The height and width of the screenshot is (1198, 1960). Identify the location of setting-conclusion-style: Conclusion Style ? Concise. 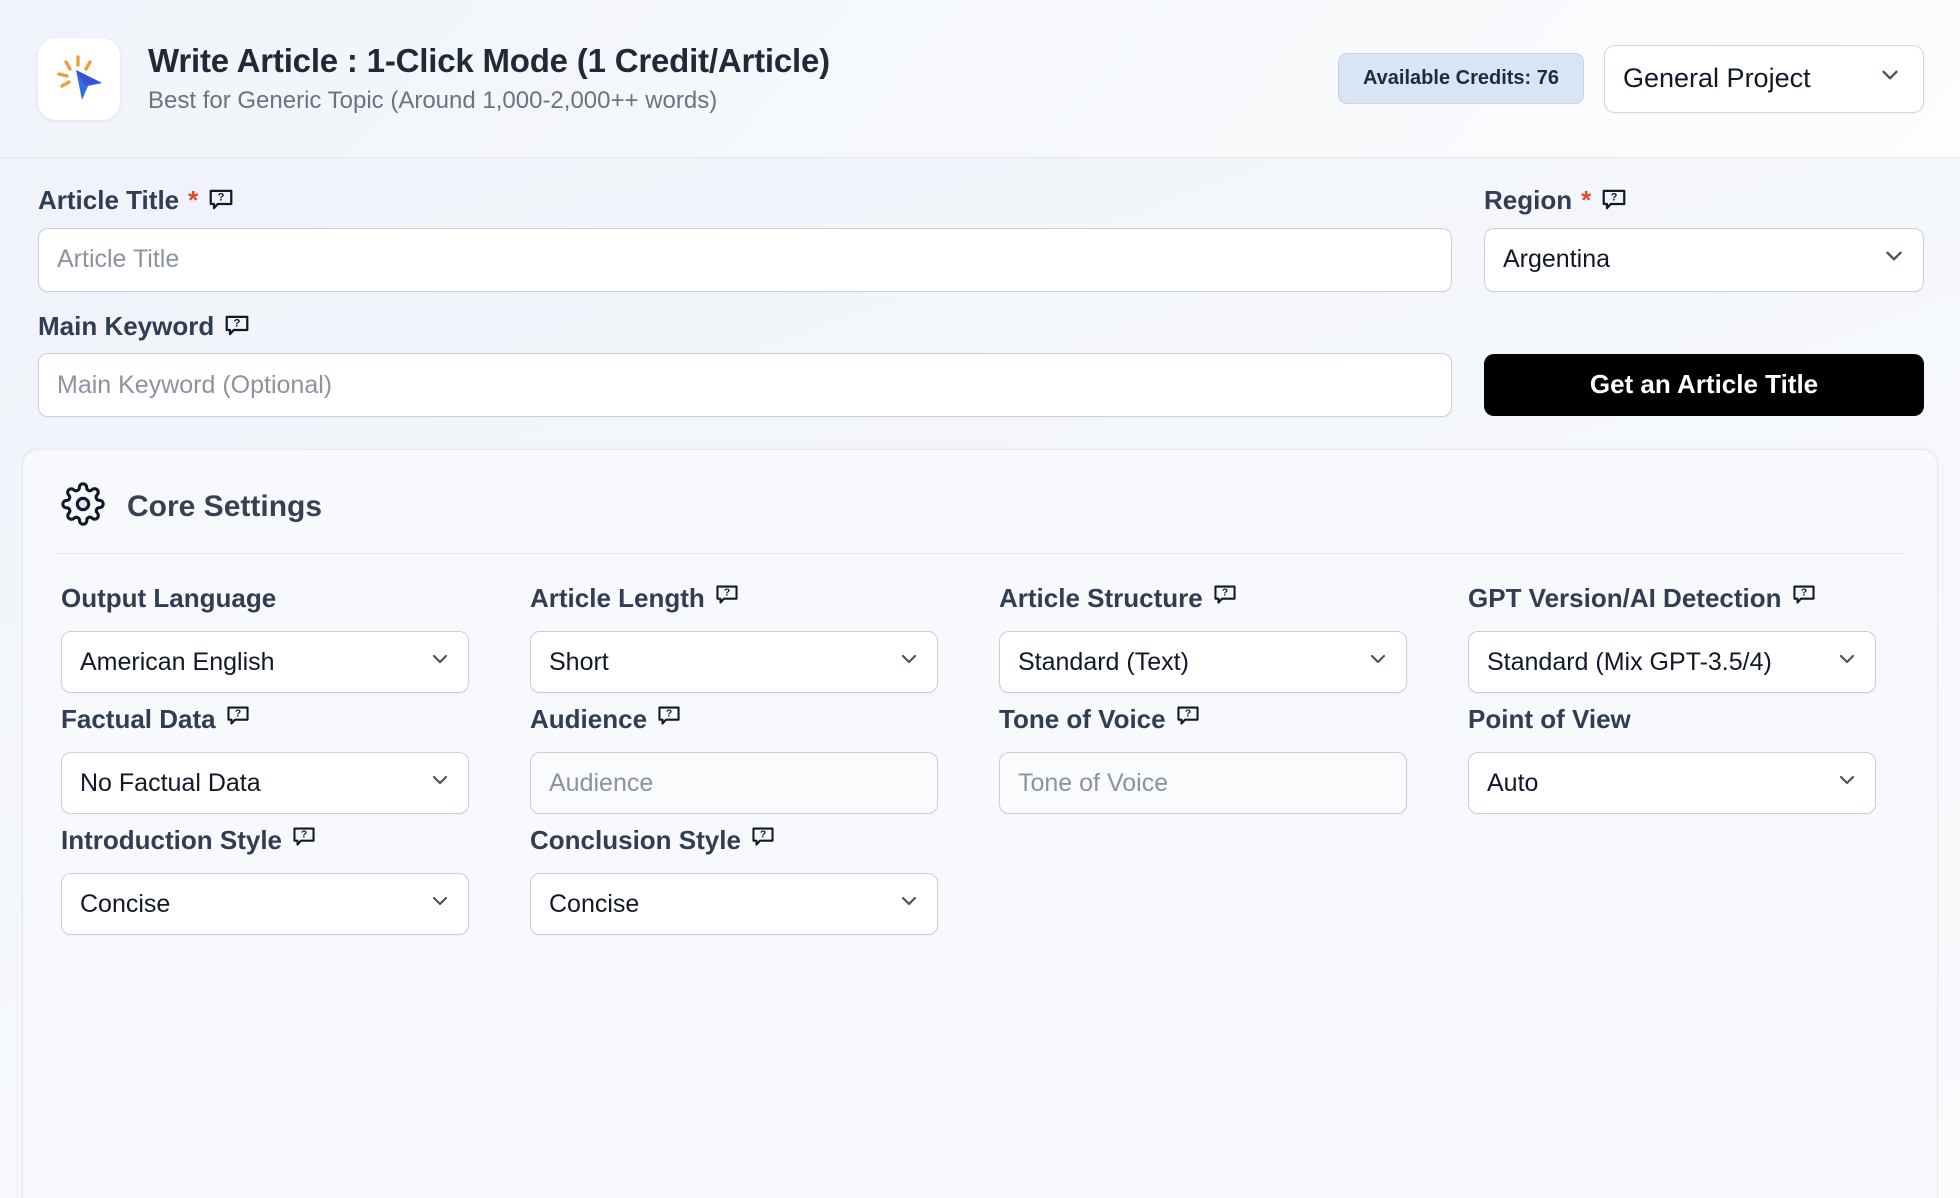
(749, 879).